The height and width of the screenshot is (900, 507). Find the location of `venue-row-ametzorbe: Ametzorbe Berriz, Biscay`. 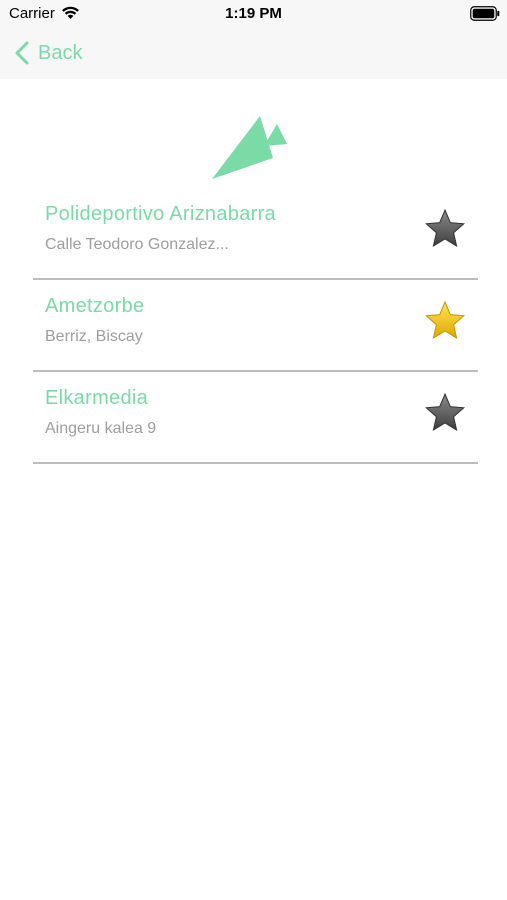

venue-row-ametzorbe: Ametzorbe Berriz, Biscay is located at coordinates (255, 326).